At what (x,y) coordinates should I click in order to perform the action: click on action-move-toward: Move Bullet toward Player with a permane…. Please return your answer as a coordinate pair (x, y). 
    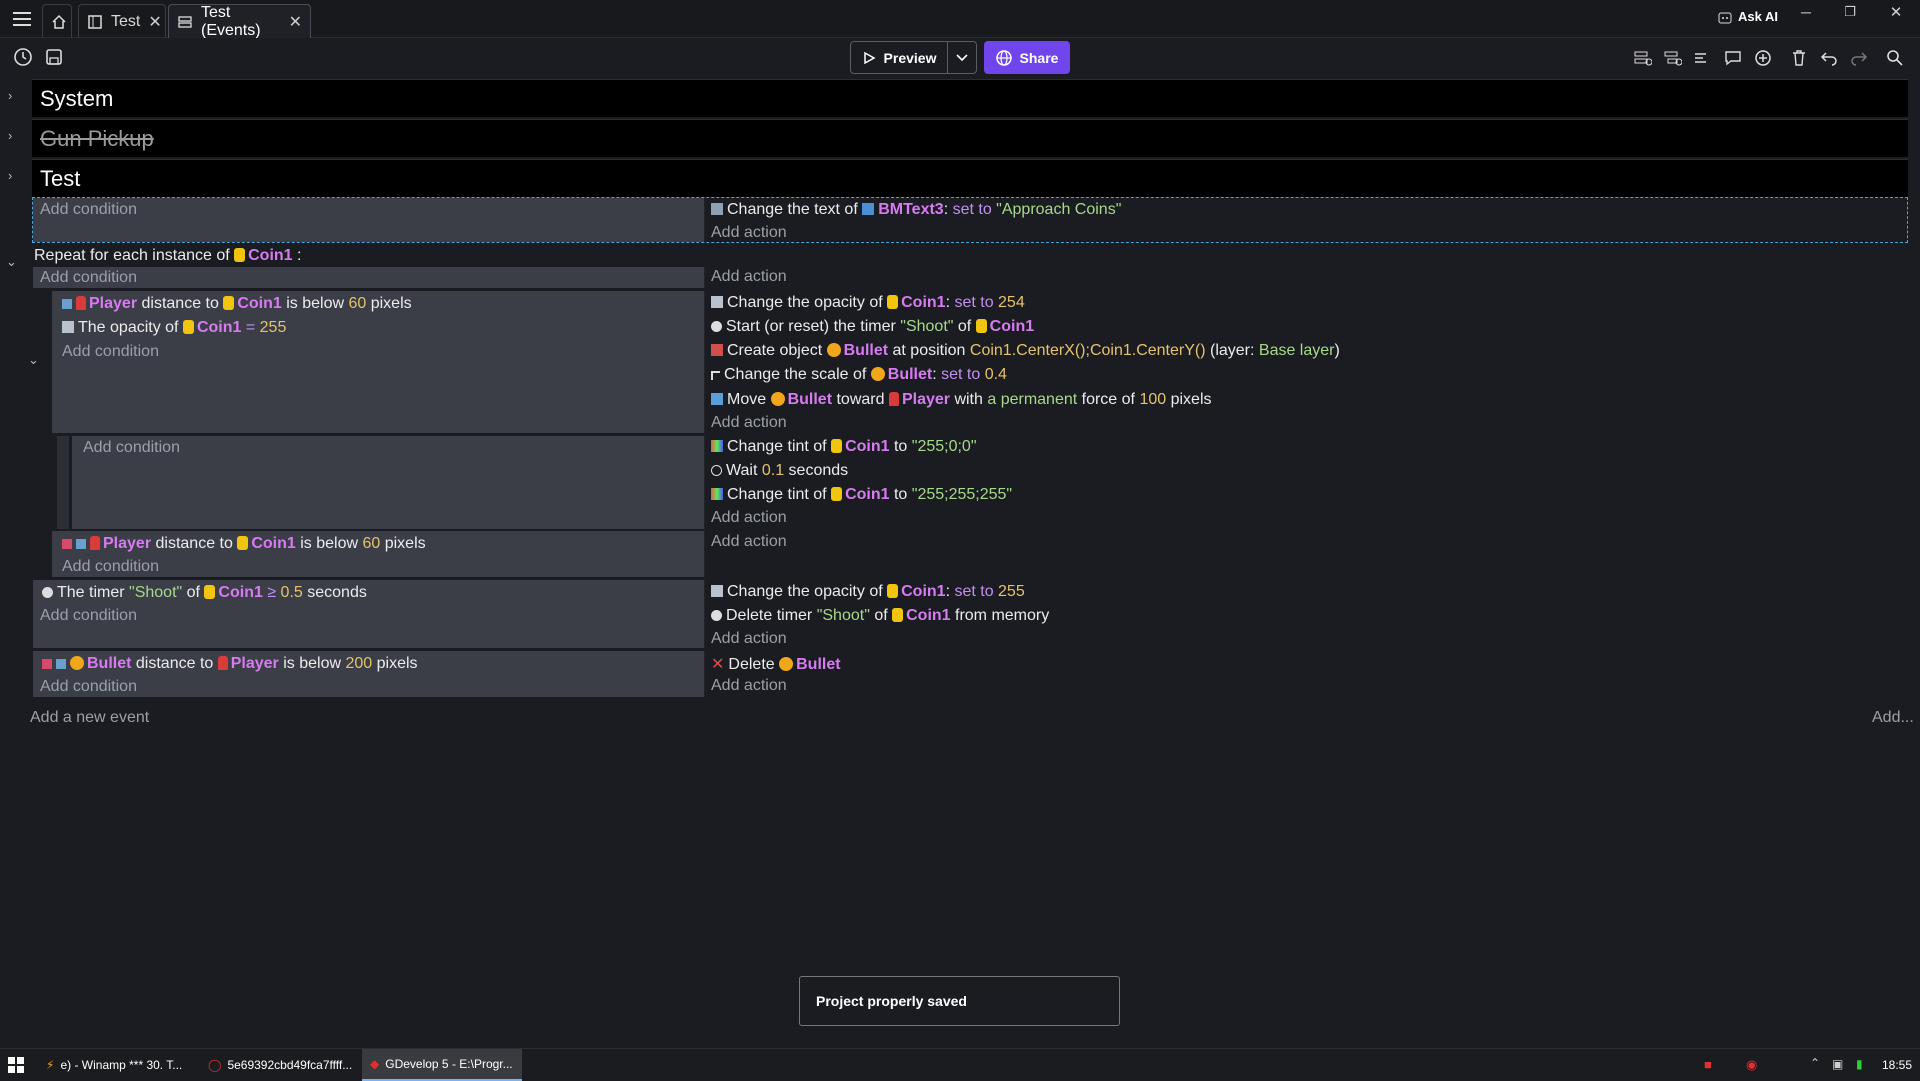
    Looking at the image, I should click on (961, 400).